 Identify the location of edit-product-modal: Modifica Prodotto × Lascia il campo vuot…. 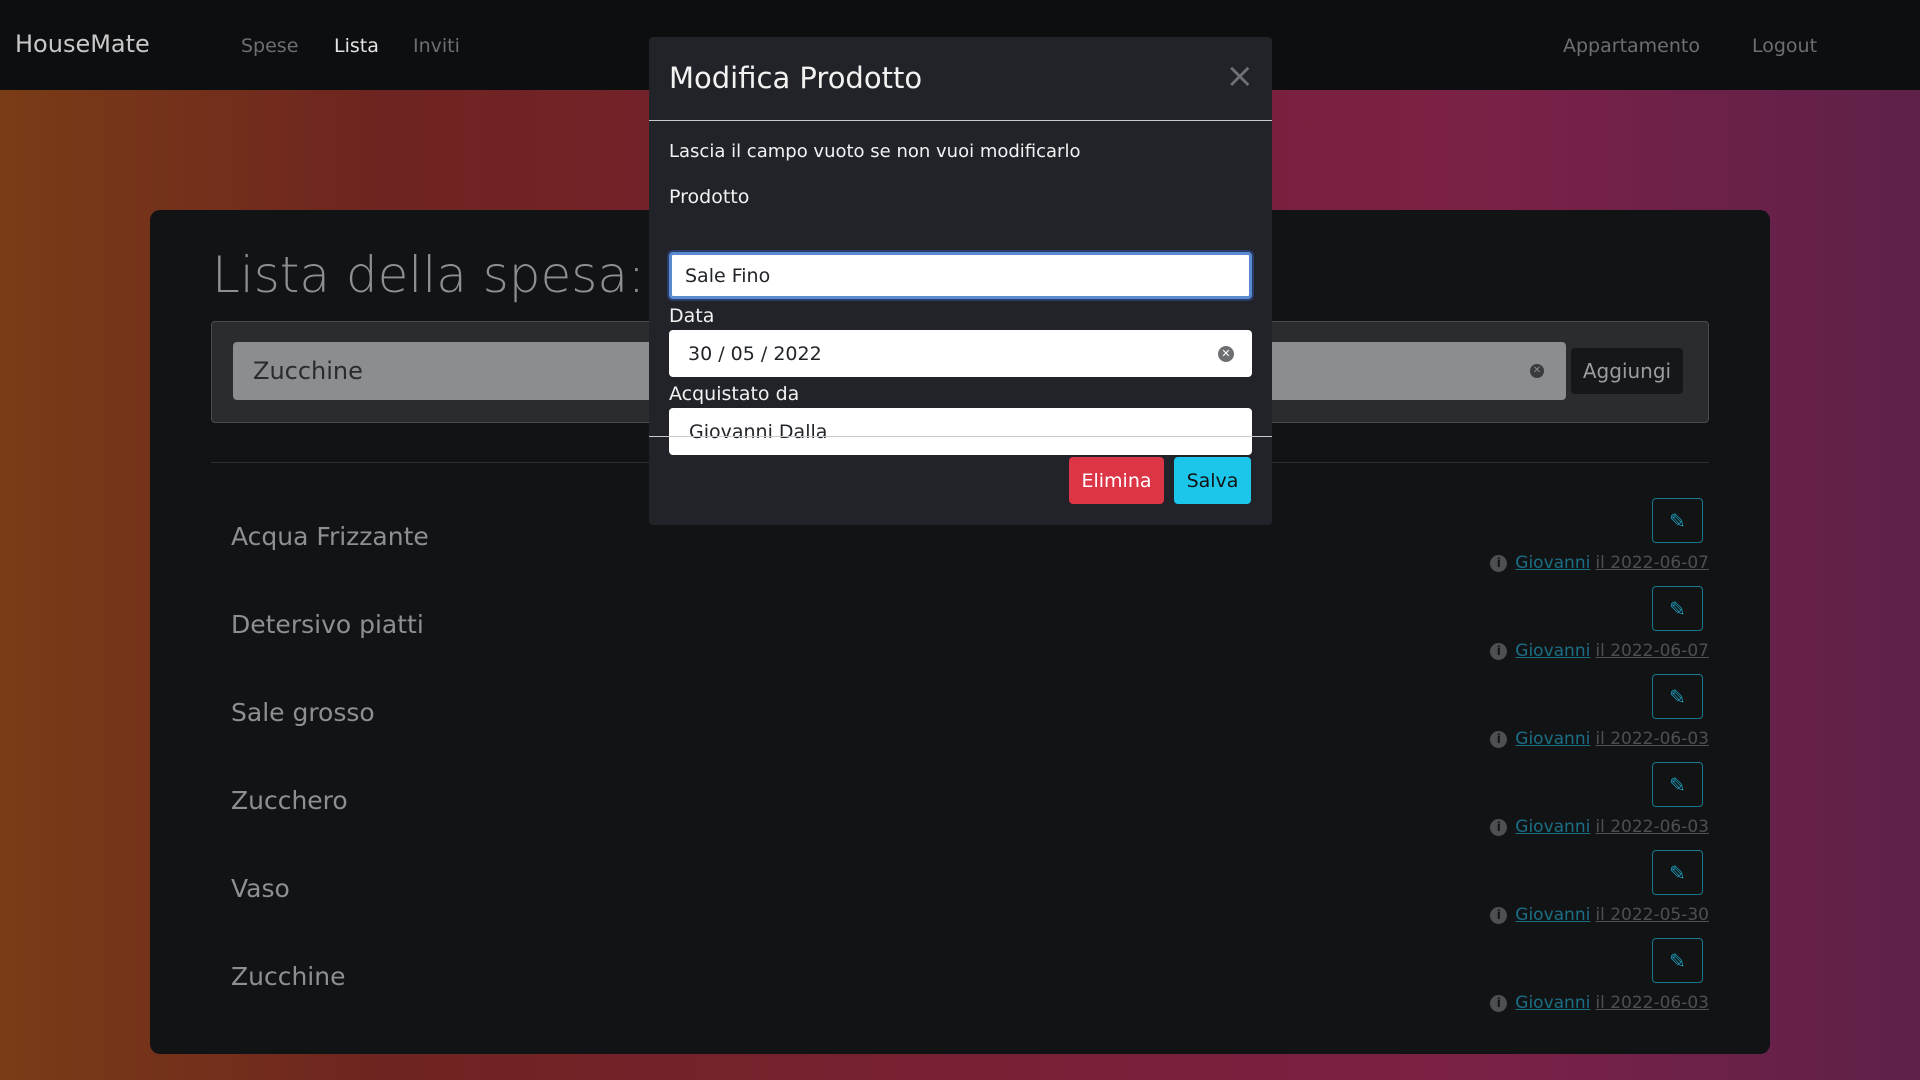
(960, 281).